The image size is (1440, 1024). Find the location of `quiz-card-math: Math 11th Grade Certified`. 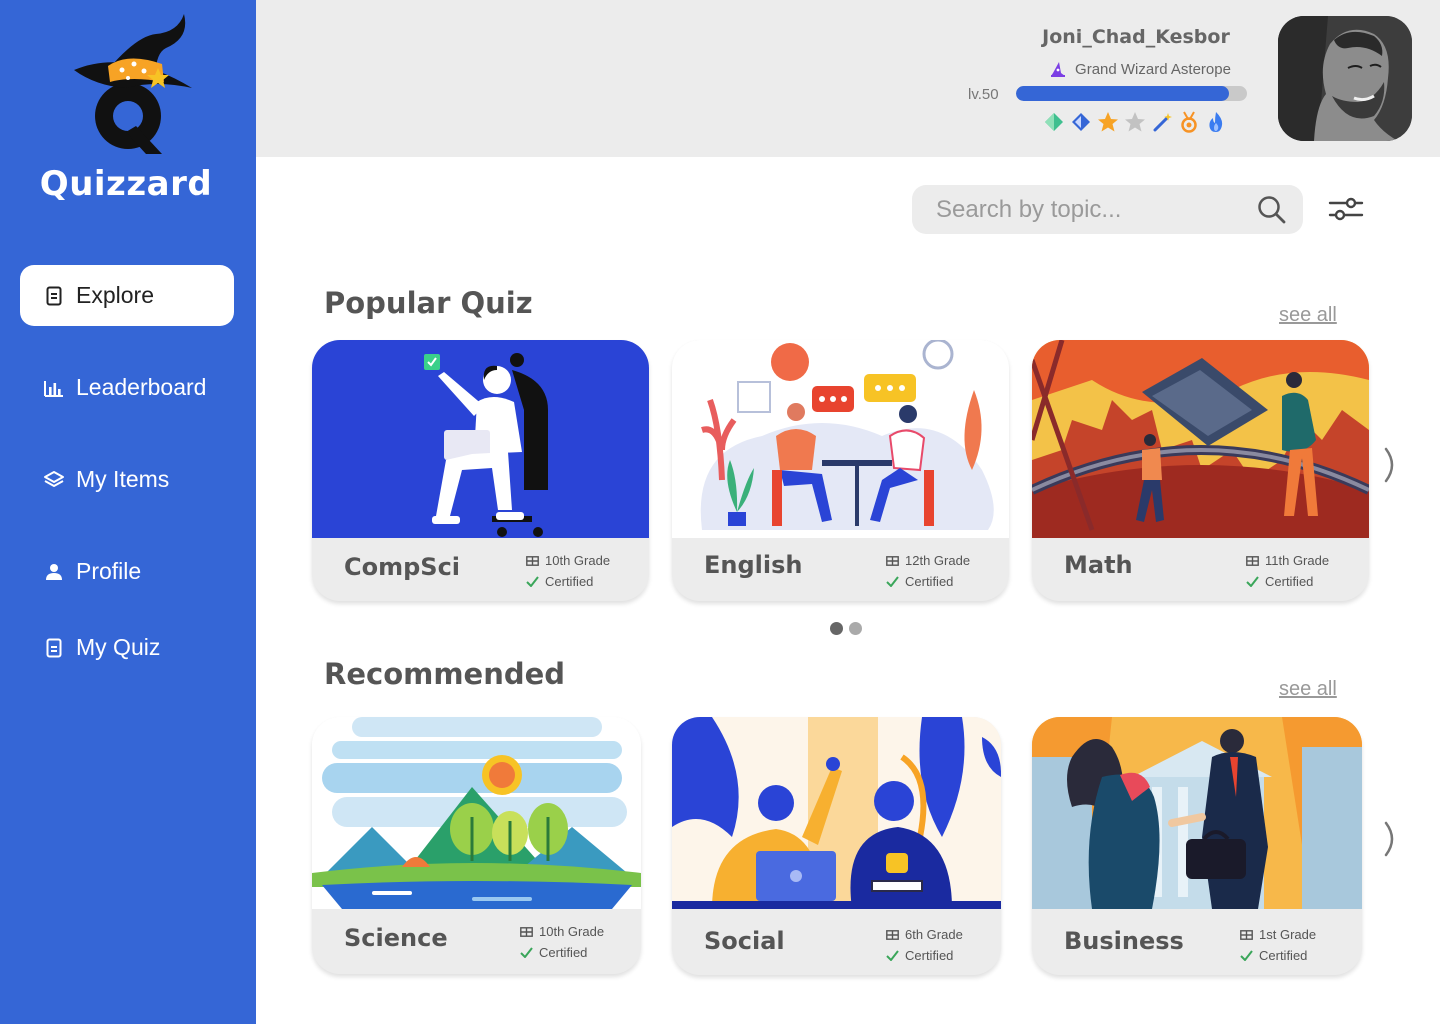

quiz-card-math: Math 11th Grade Certified is located at coordinates (1200, 470).